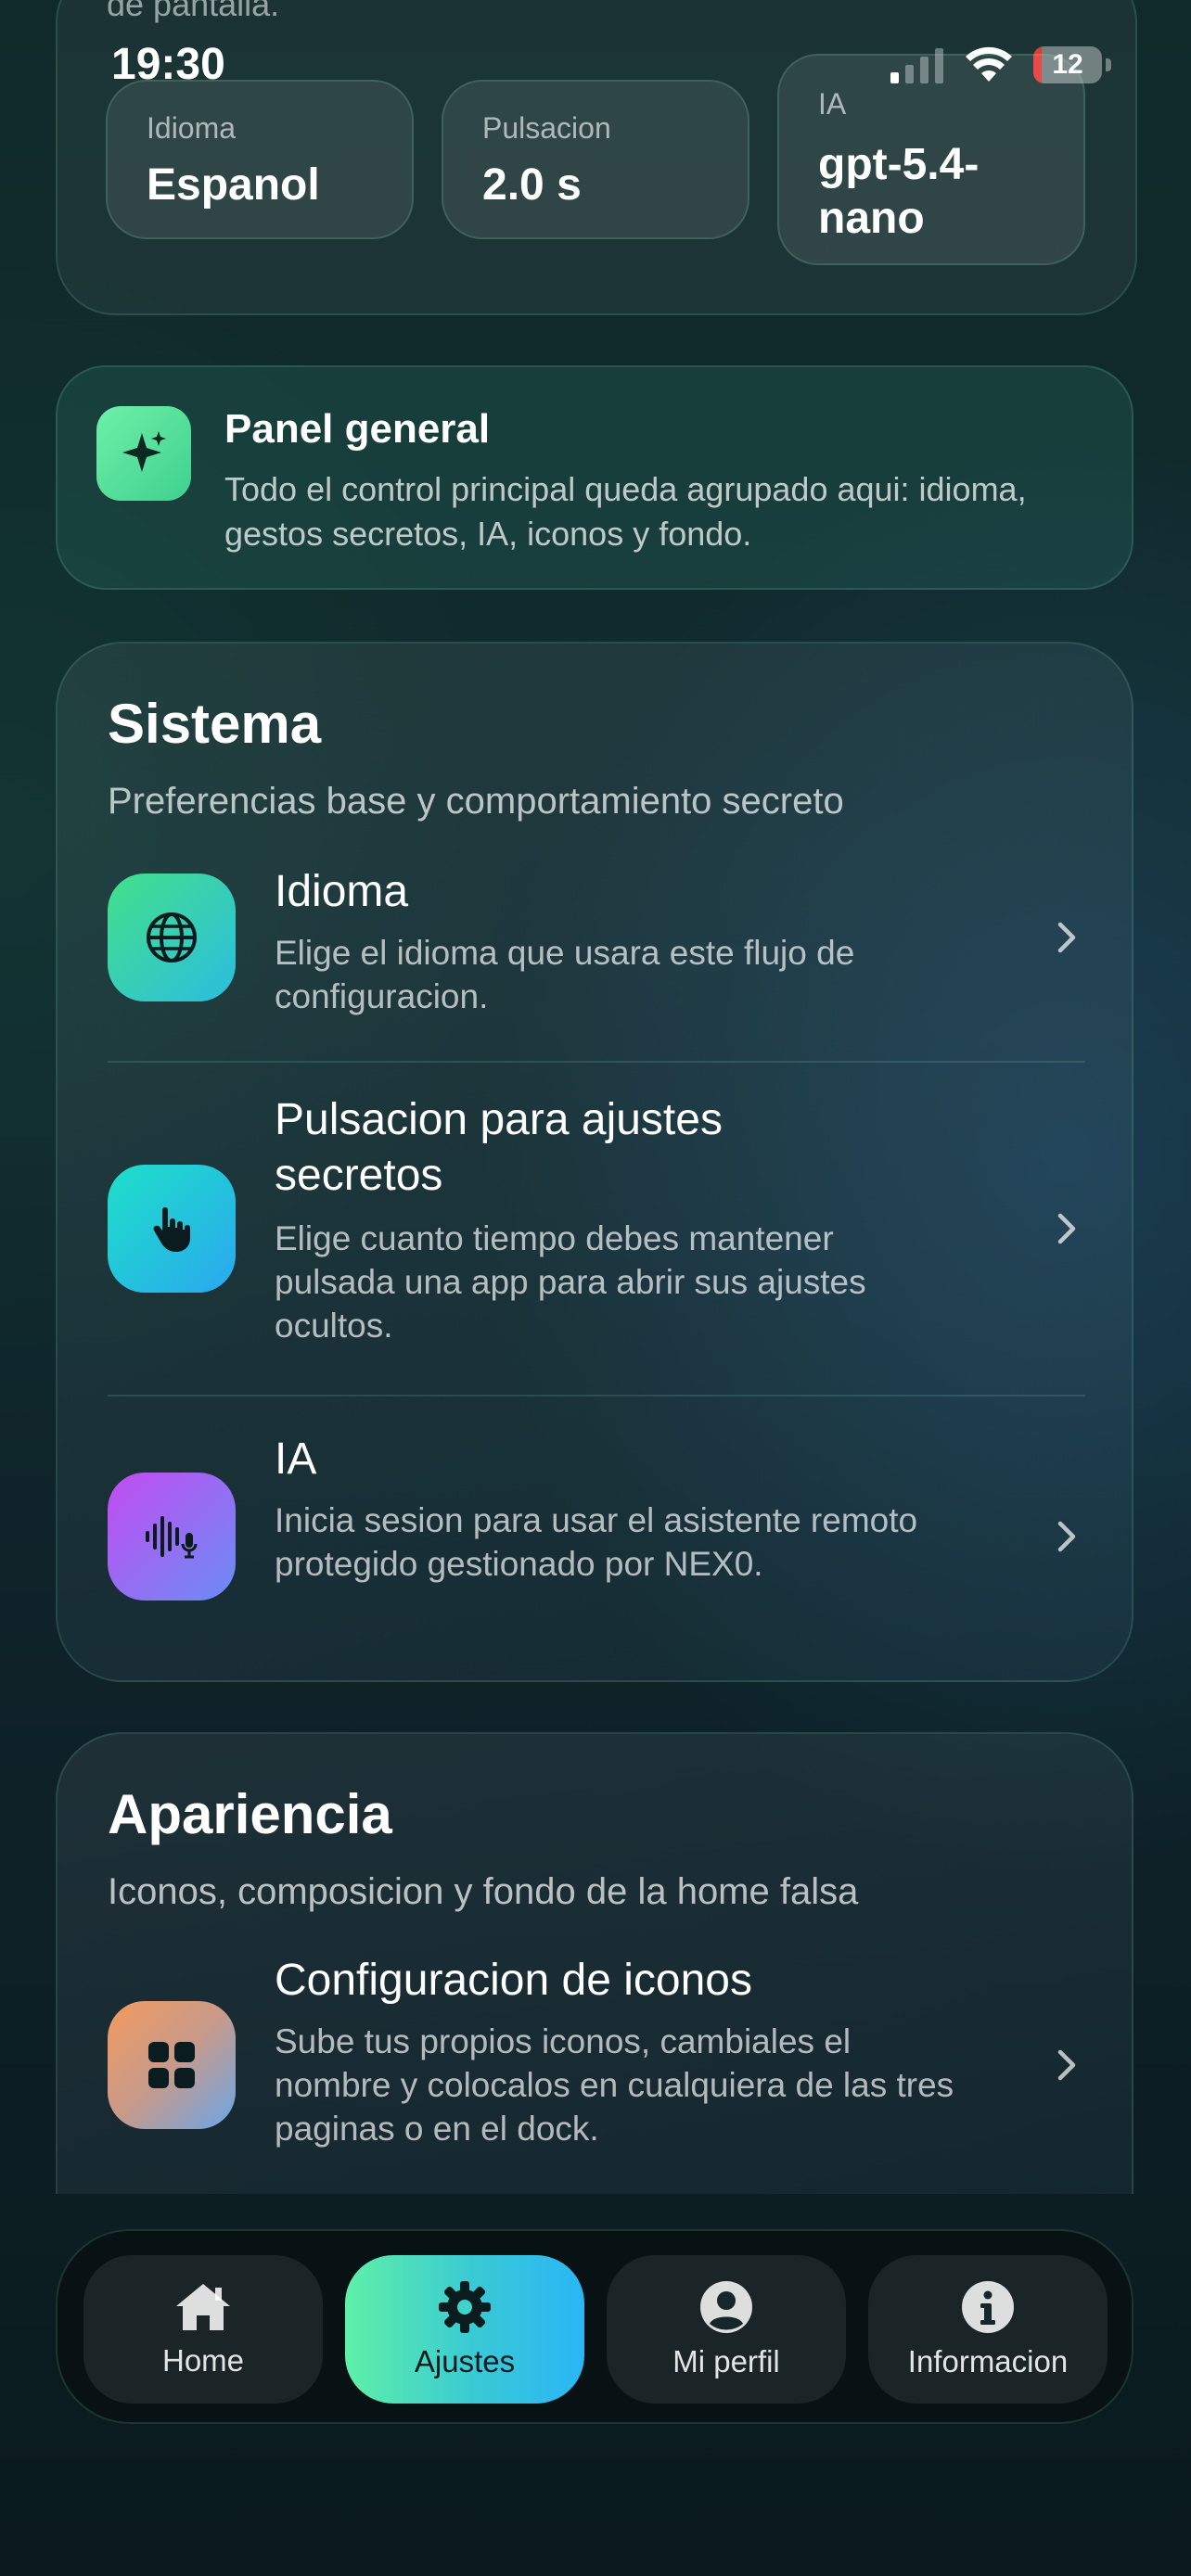 The image size is (1191, 2576). Describe the element at coordinates (513, 1981) in the screenshot. I see `row-title: Configuracion de iconos` at that location.